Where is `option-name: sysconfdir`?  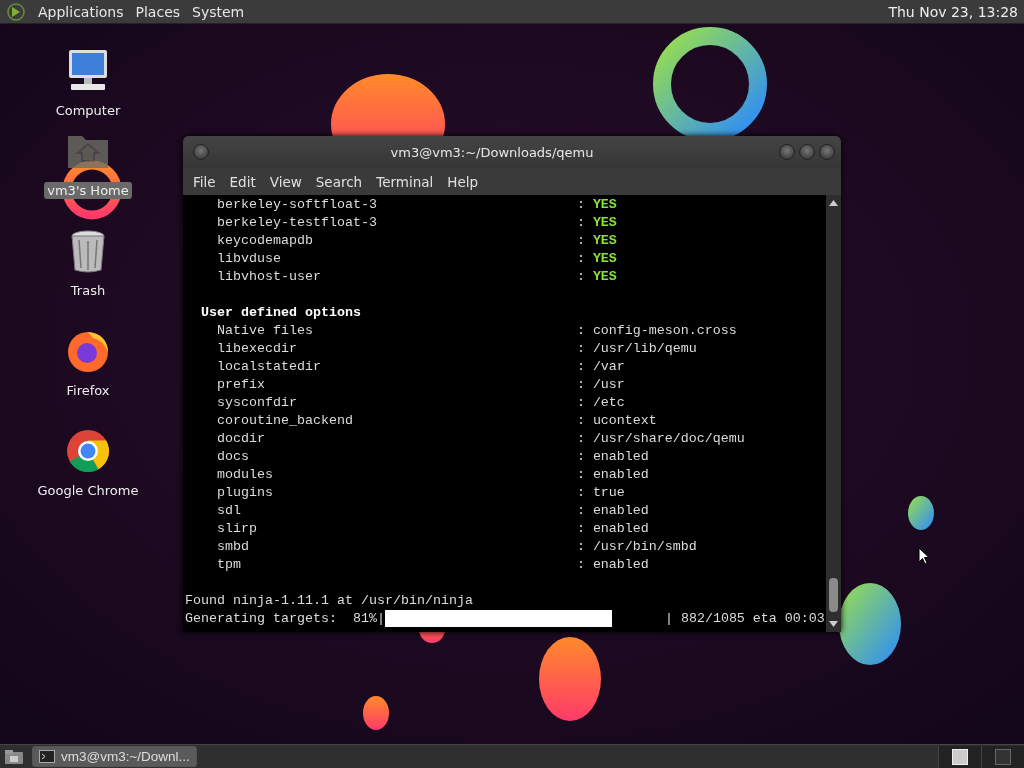
option-name: sysconfdir is located at coordinates (257, 403).